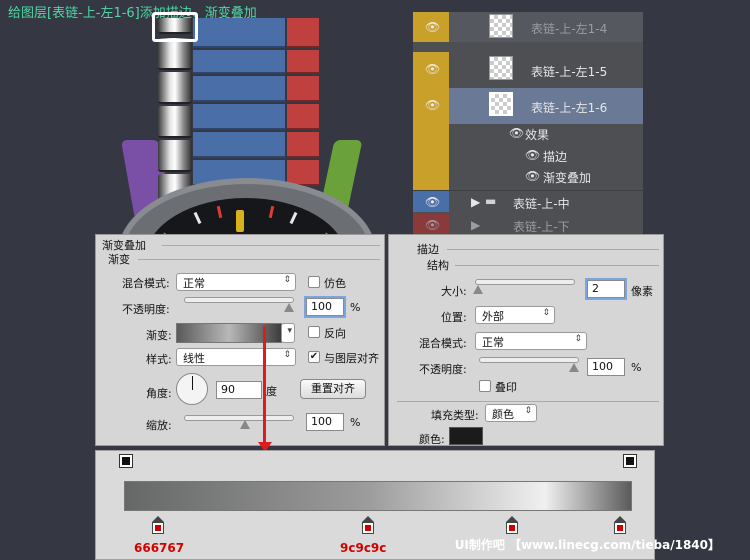 This screenshot has height=560, width=750. What do you see at coordinates (194, 358) in the screenshot?
I see `style-value: 线性` at bounding box center [194, 358].